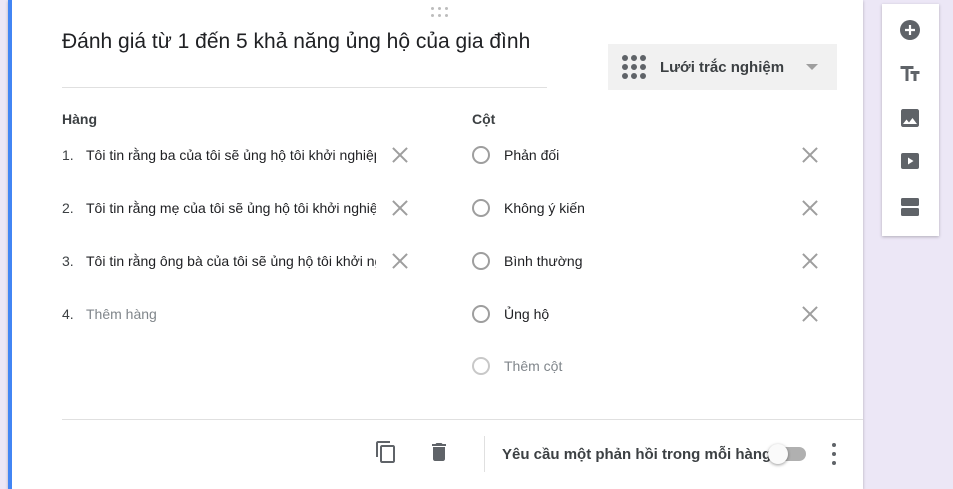 The height and width of the screenshot is (489, 953). I want to click on add-section-icon, so click(910, 207).